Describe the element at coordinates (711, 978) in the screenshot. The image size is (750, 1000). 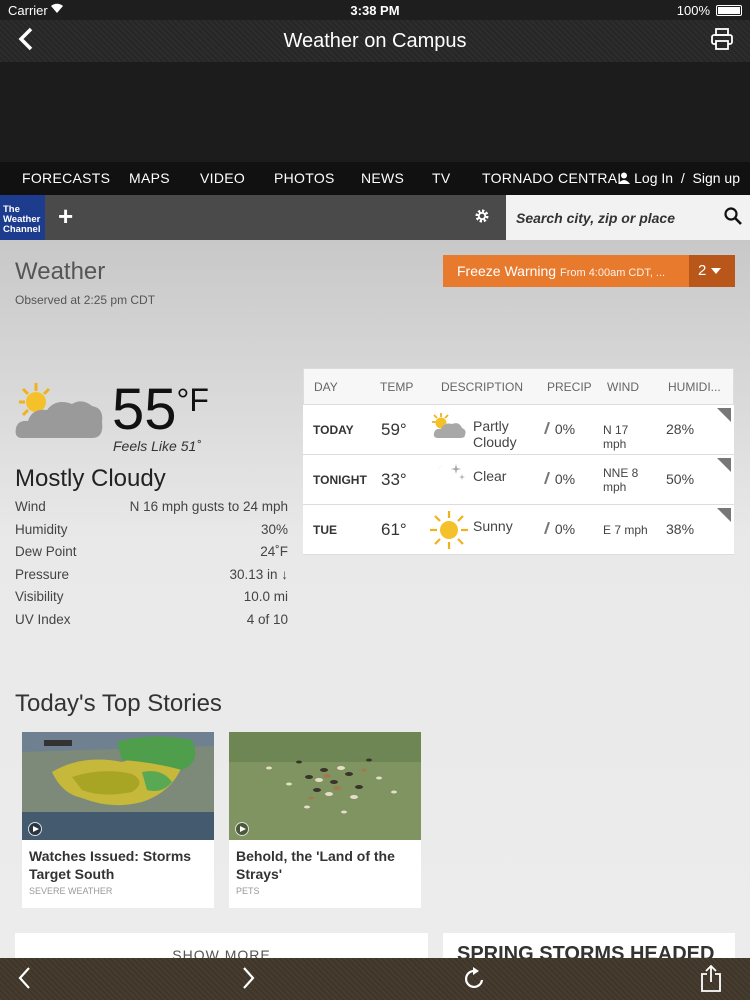
I see `share-icon` at that location.